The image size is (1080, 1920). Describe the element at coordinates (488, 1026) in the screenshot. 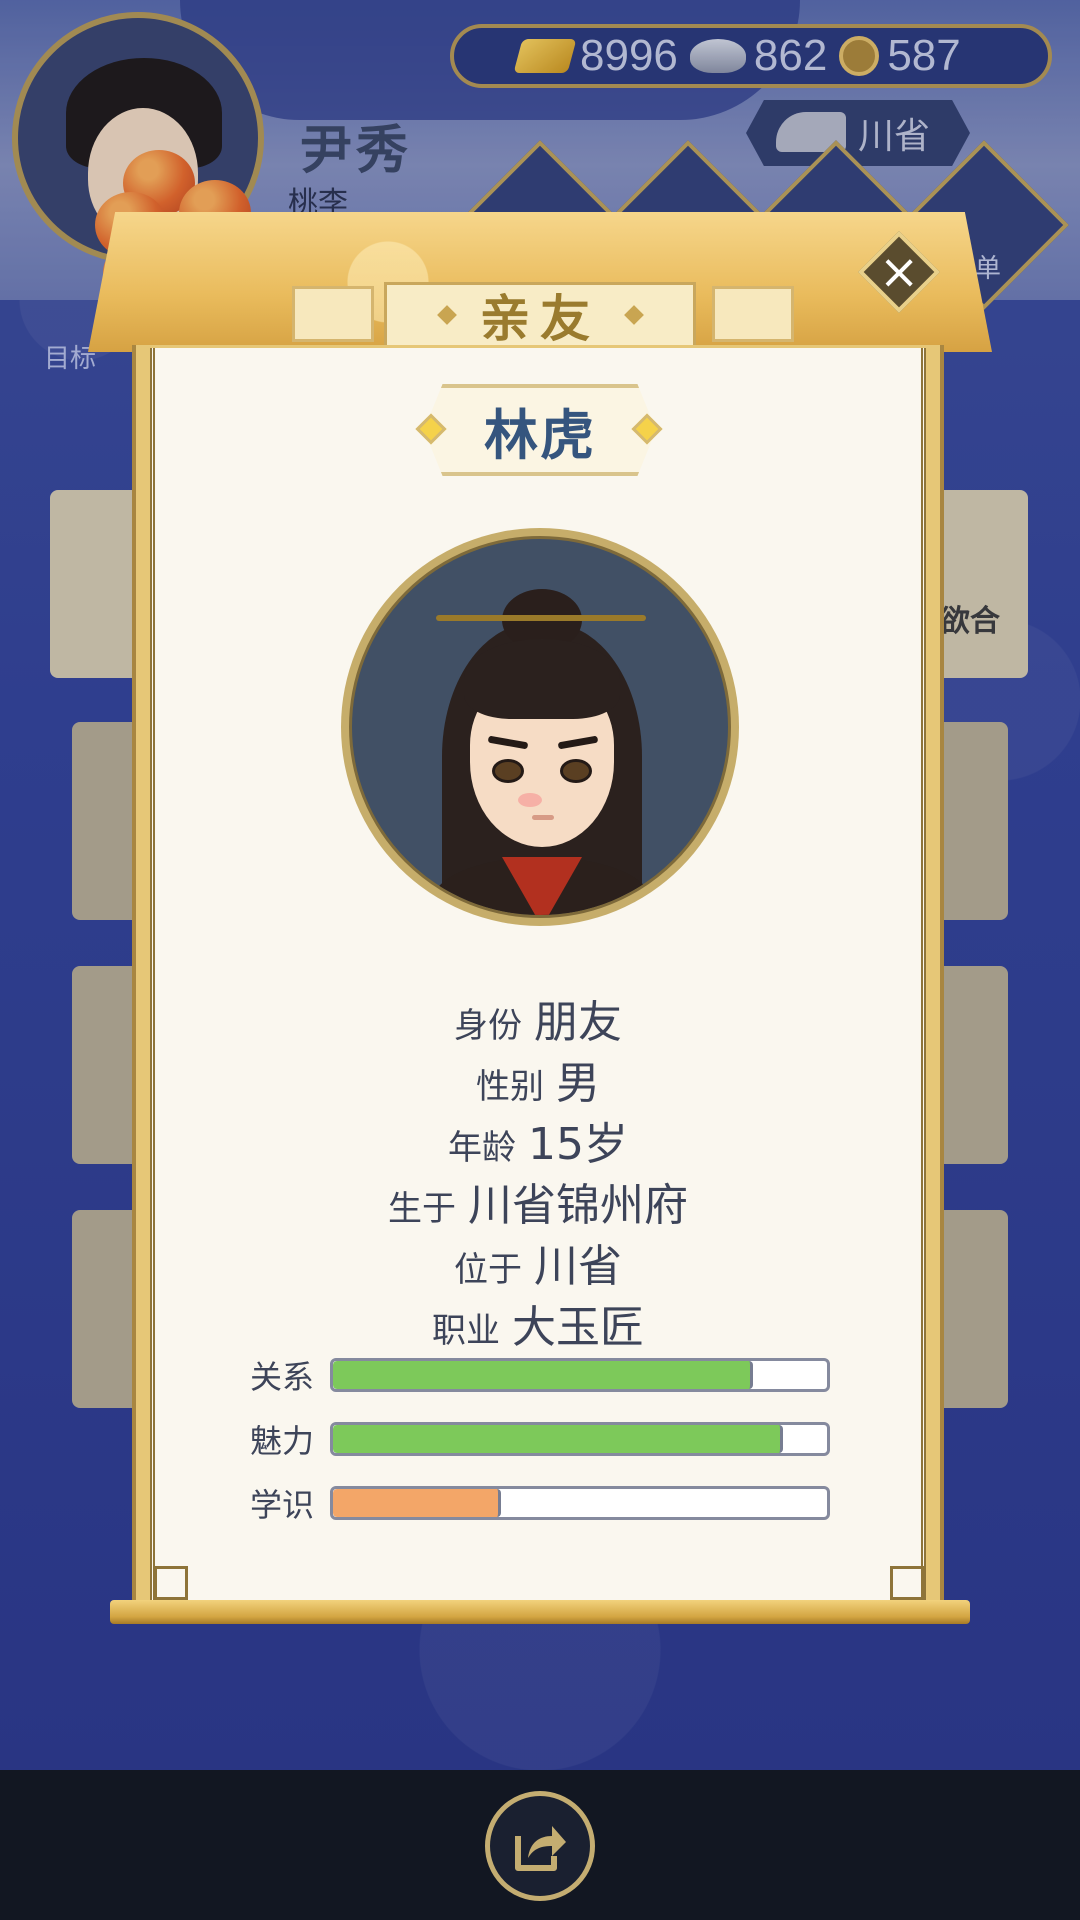

I see `info-label: 身份` at that location.